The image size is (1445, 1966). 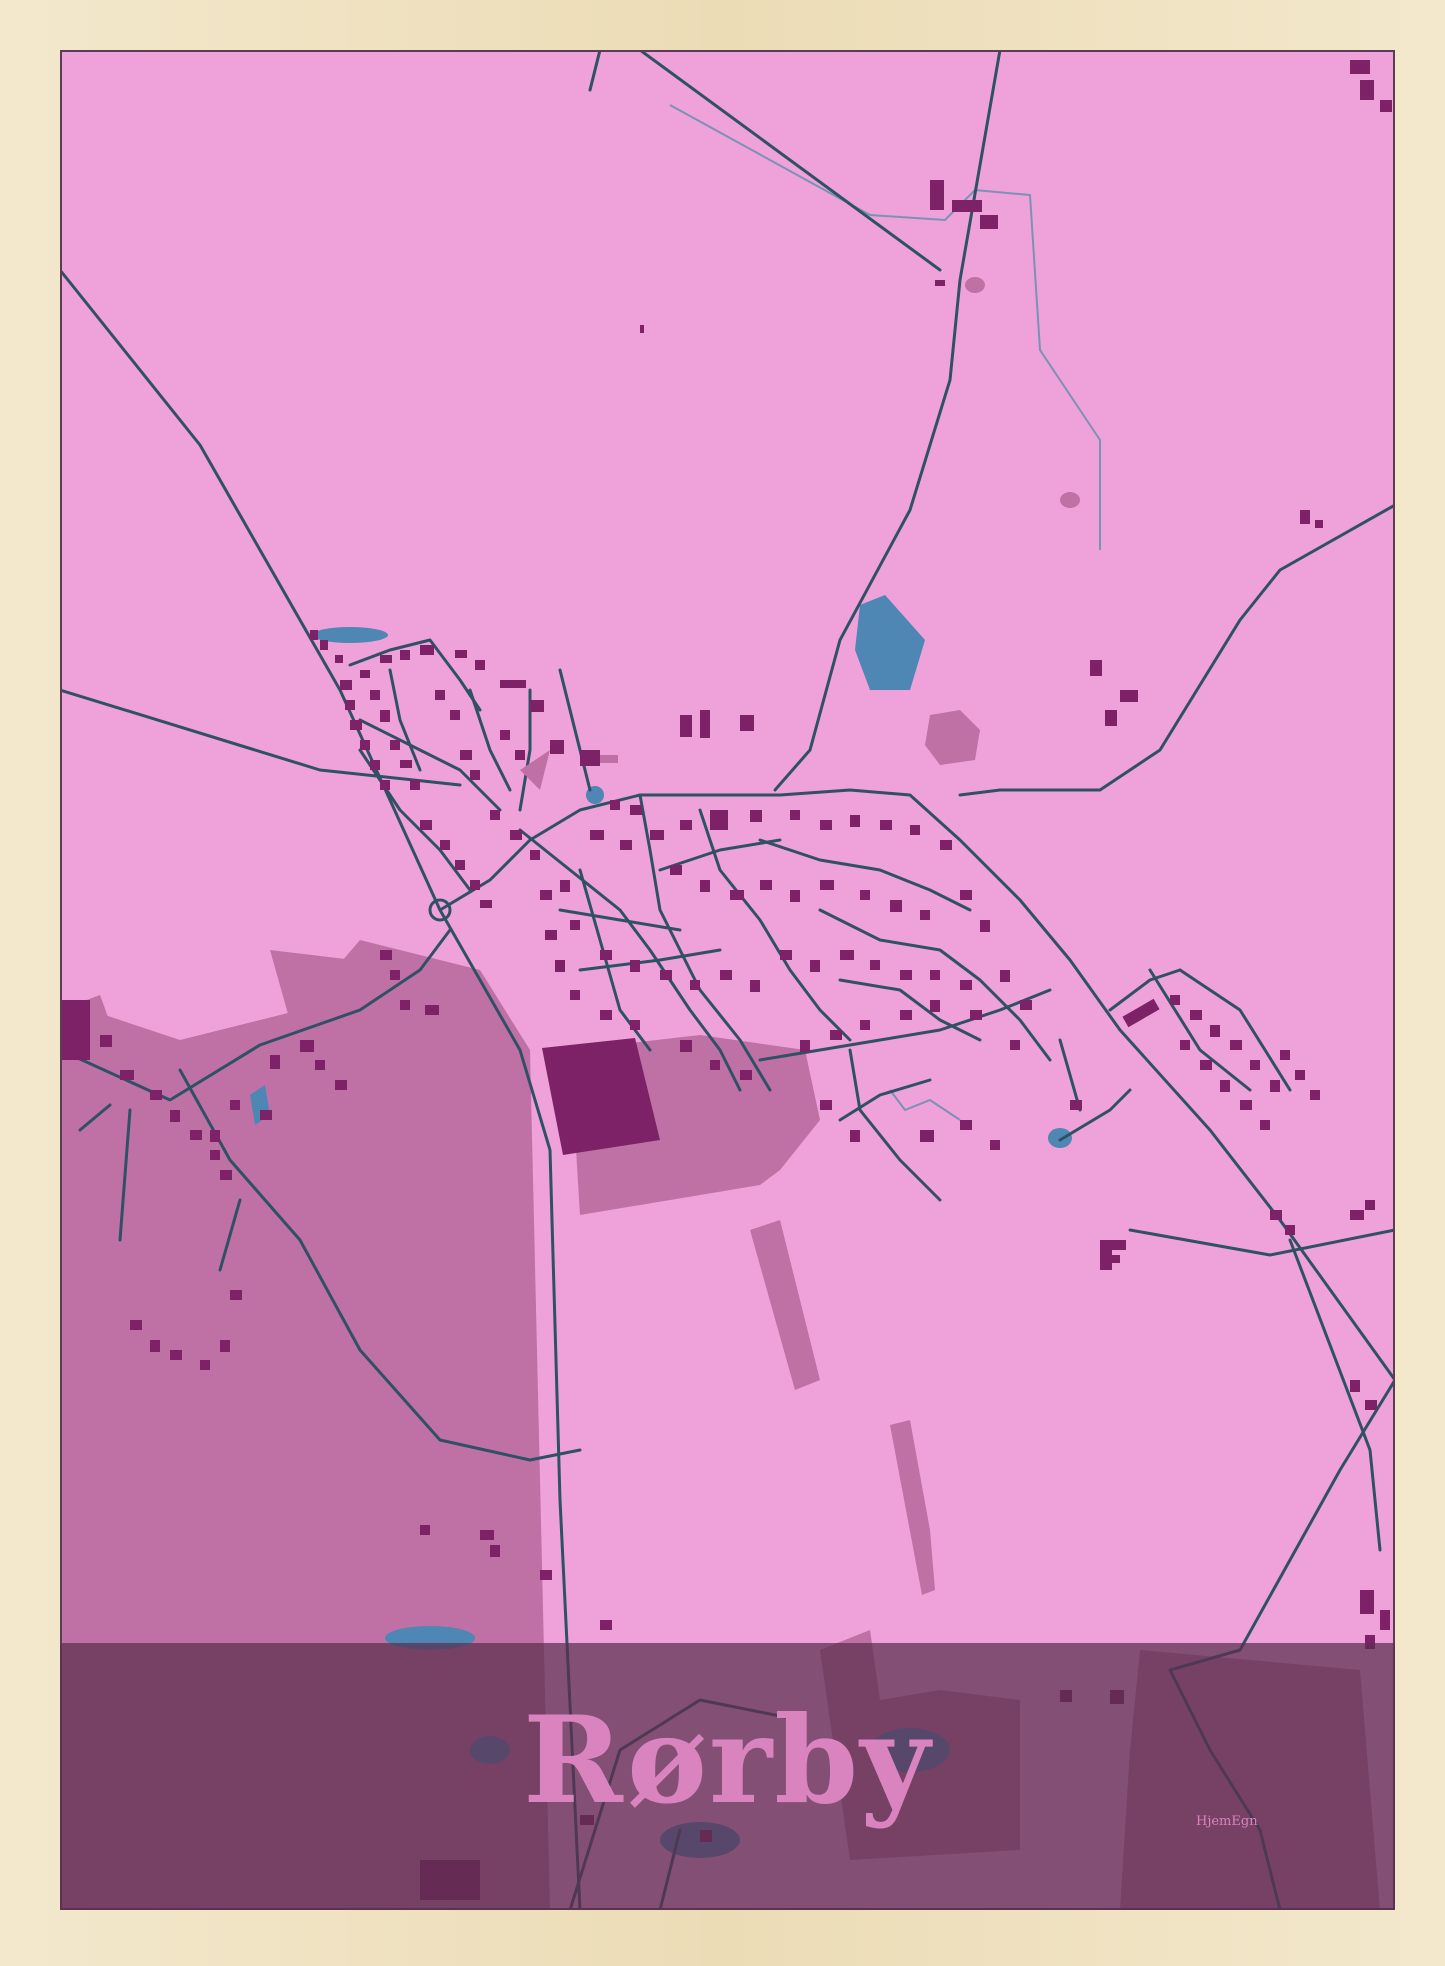 I want to click on town-name-title: Rørby, so click(x=727, y=1760).